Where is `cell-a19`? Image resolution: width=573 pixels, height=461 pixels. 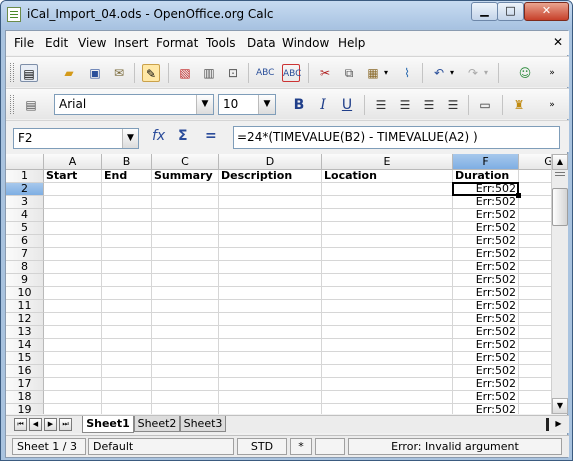 cell-a19 is located at coordinates (73, 409).